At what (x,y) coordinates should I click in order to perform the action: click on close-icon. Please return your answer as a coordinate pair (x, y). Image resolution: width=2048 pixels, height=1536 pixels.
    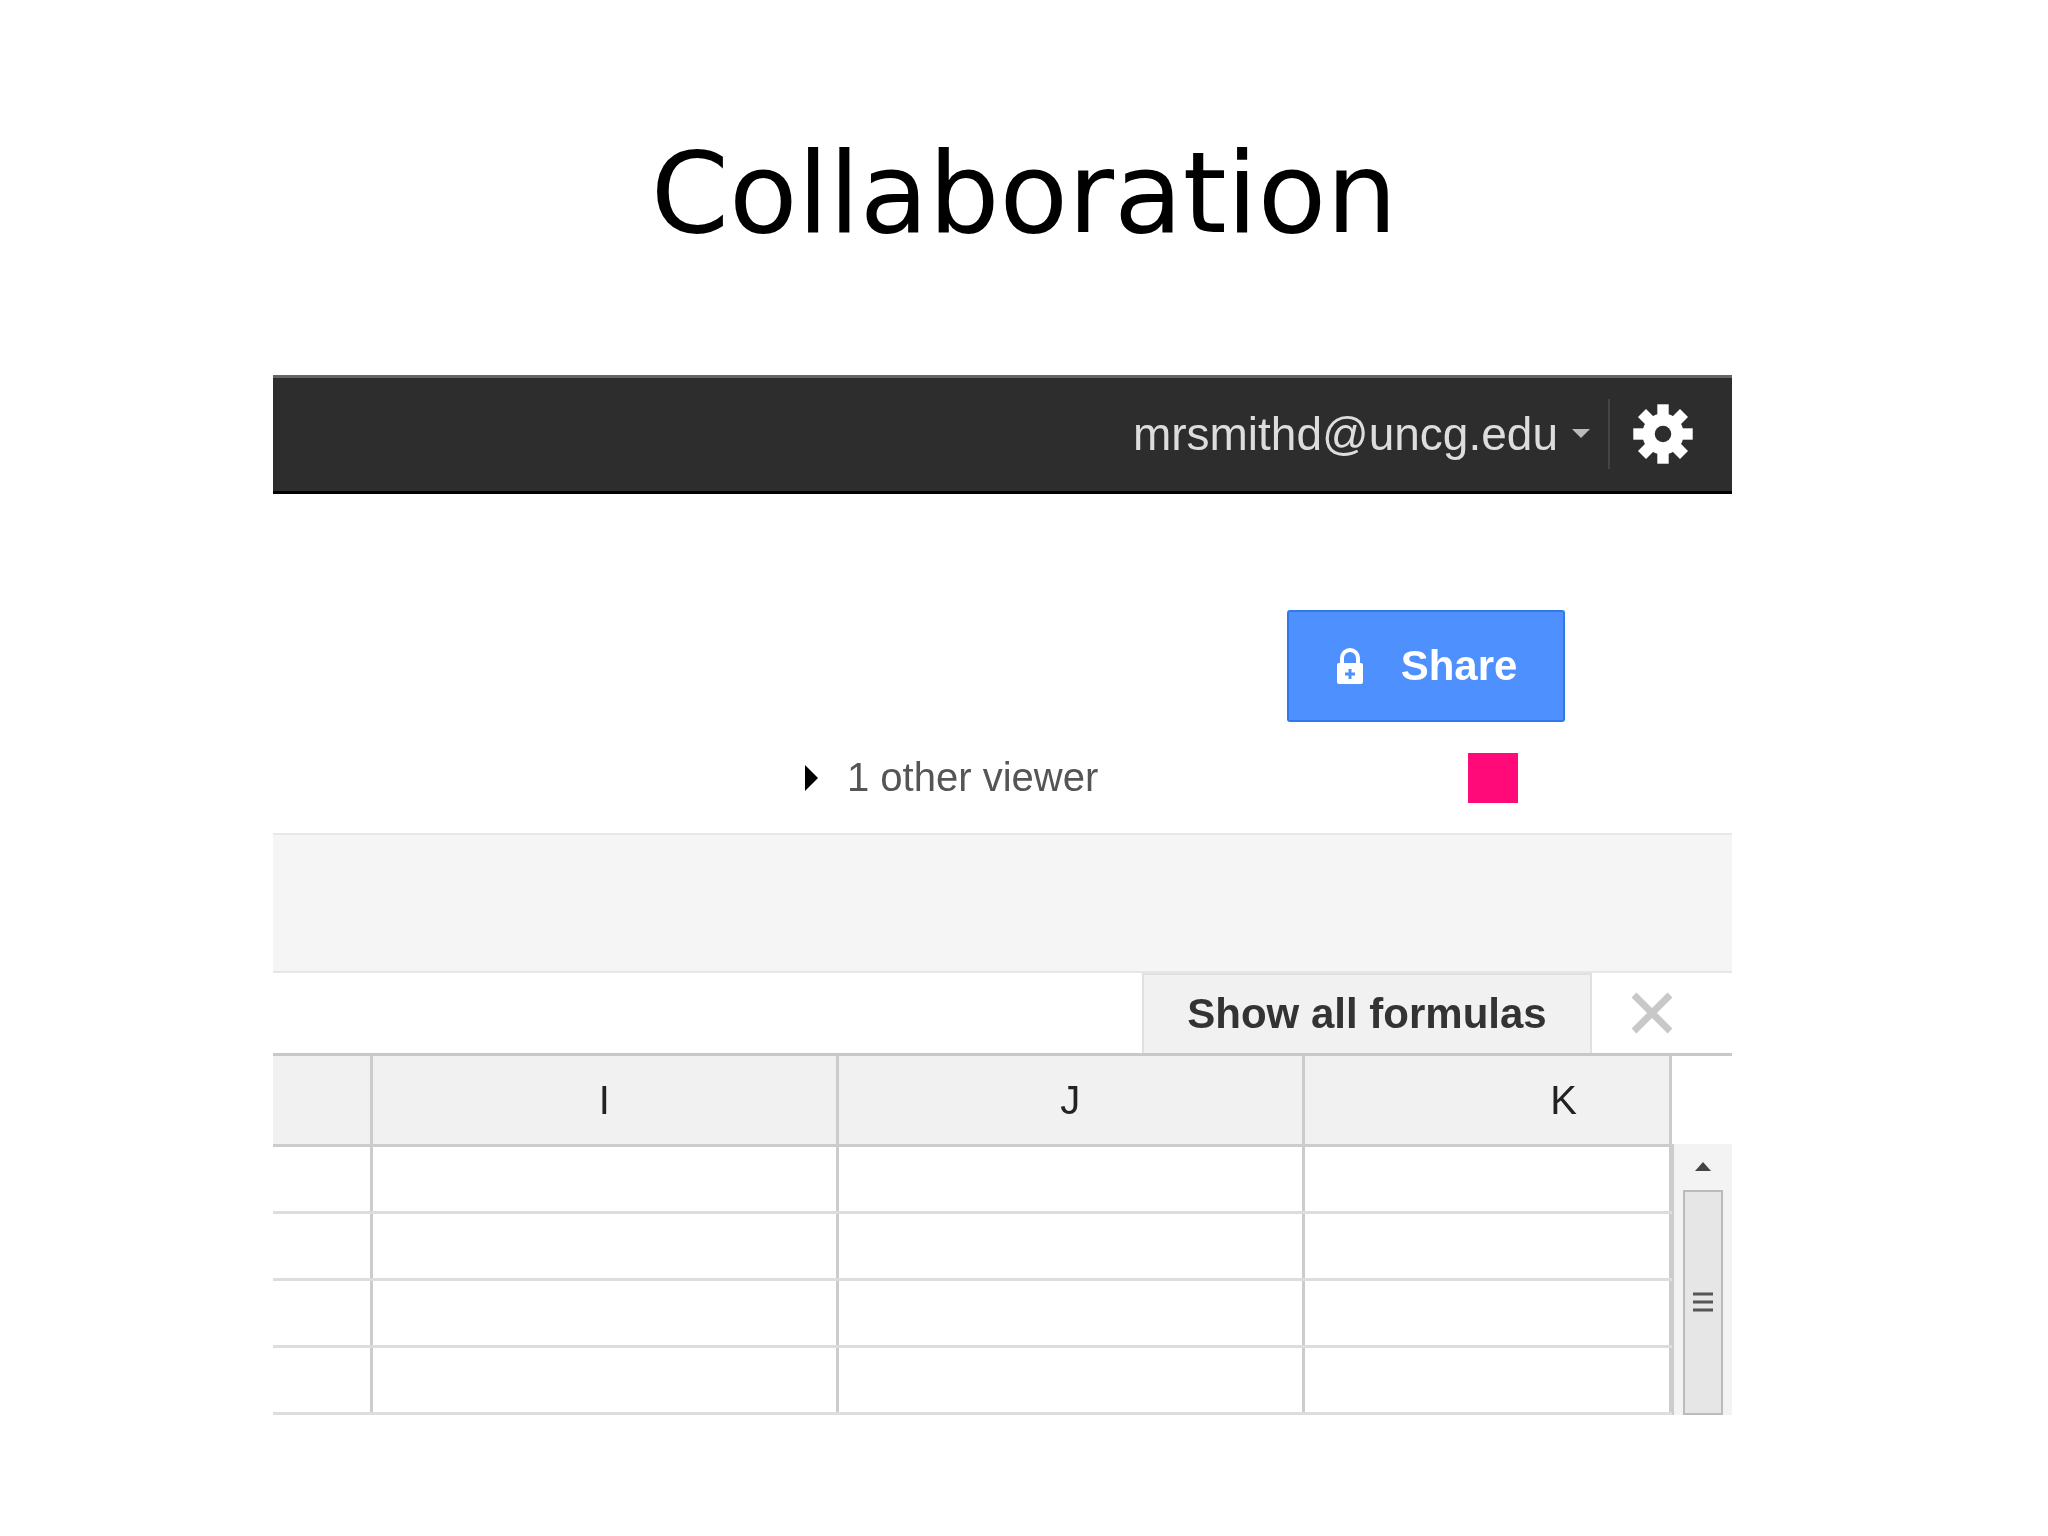
    Looking at the image, I should click on (1652, 1013).